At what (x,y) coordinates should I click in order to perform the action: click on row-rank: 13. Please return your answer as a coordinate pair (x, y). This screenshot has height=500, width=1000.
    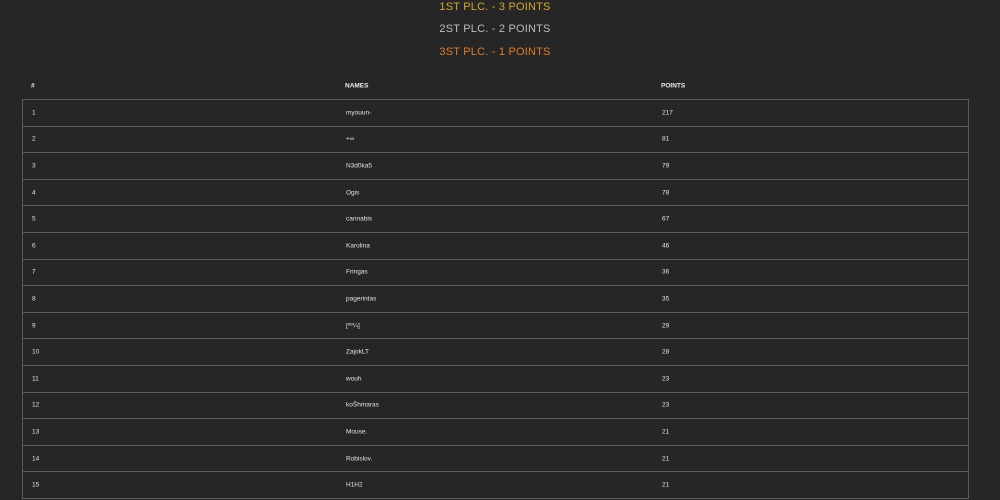
    Looking at the image, I should click on (36, 432).